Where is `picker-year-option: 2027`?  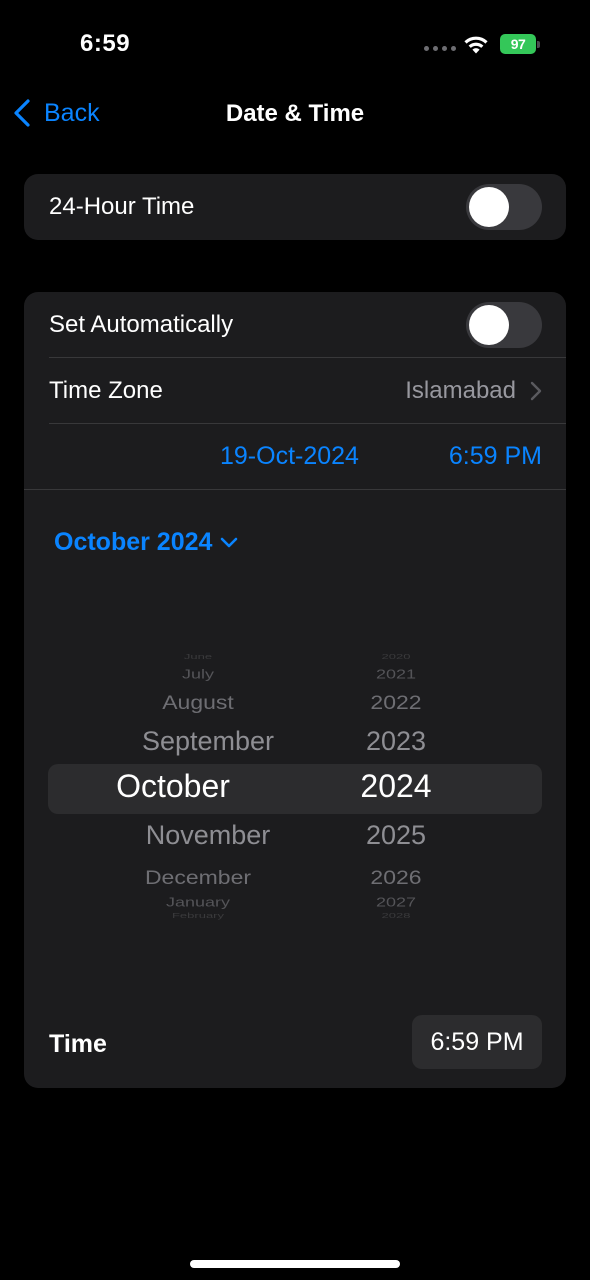
picker-year-option: 2027 is located at coordinates (396, 902).